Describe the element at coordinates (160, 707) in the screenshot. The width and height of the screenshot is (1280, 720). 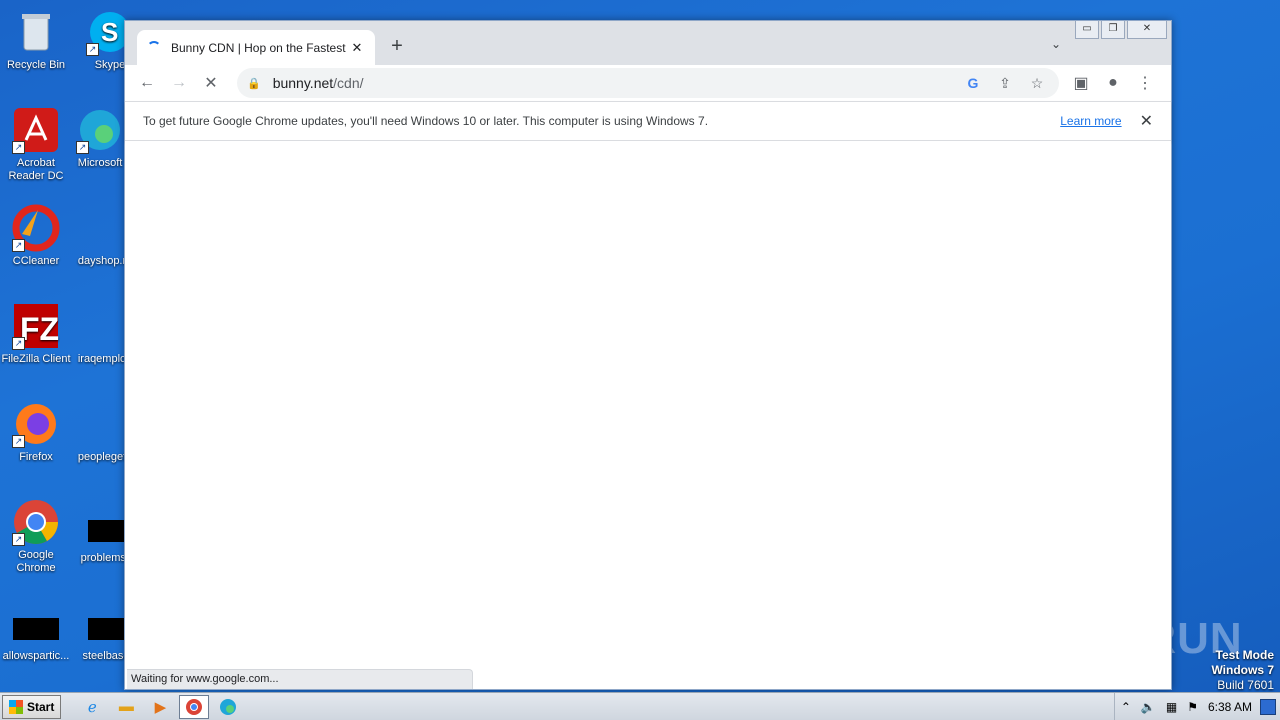
I see `media-player-icon: ▶` at that location.